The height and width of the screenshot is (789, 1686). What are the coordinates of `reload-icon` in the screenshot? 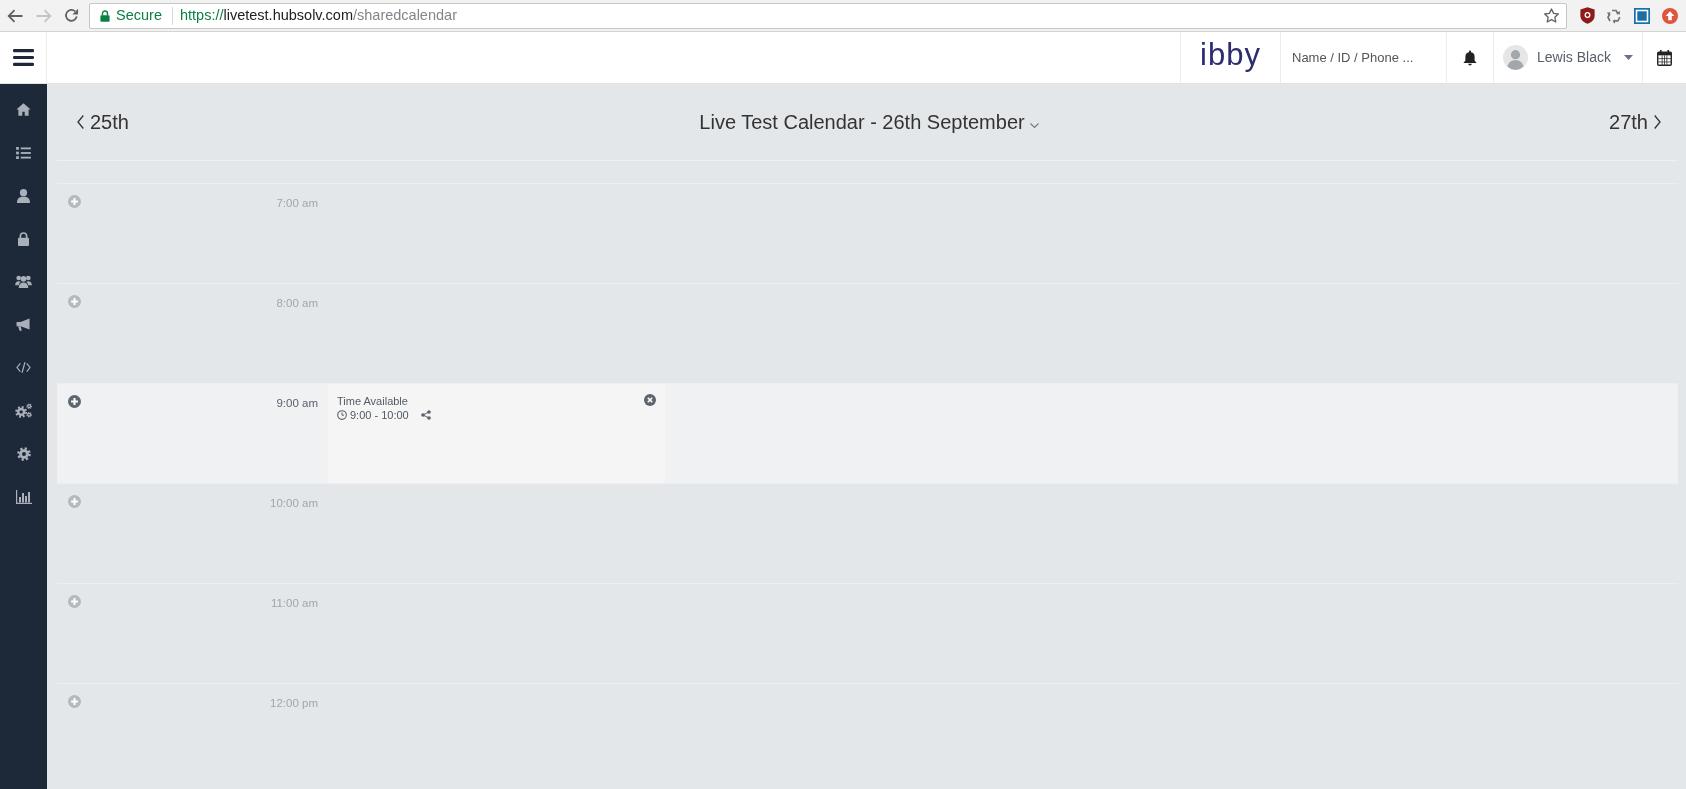 It's located at (71, 15).